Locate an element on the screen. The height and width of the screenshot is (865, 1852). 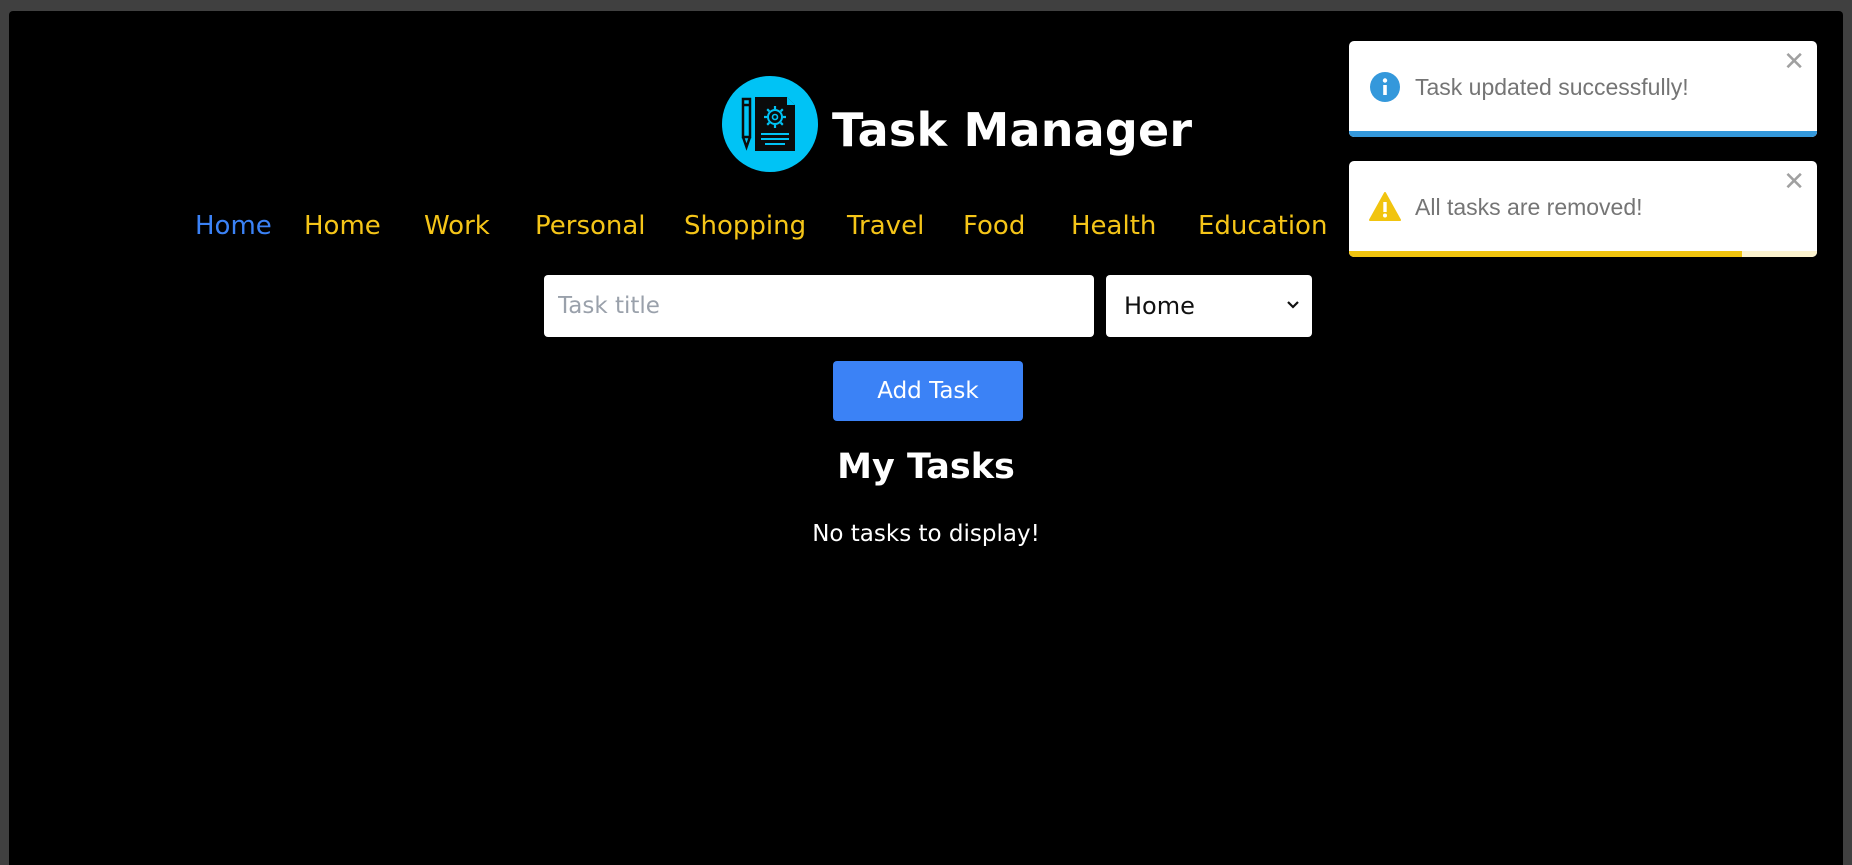
task-title-input is located at coordinates (819, 306).